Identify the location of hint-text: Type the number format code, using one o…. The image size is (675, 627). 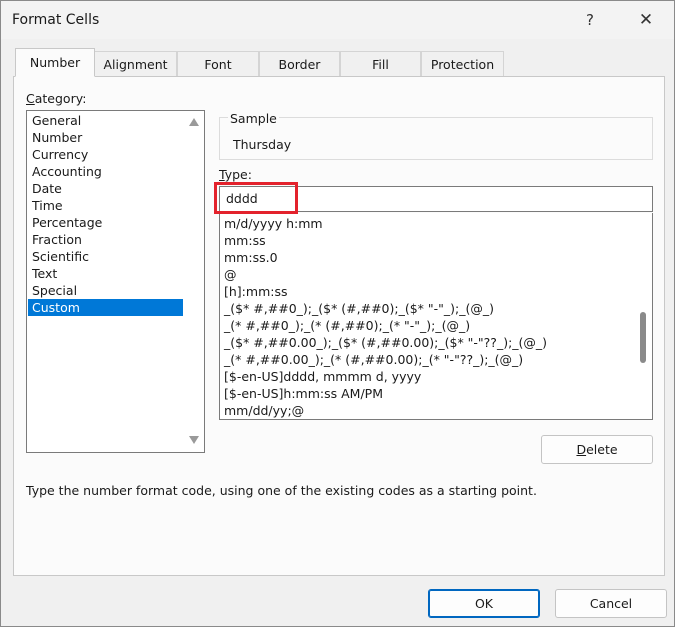
(281, 490).